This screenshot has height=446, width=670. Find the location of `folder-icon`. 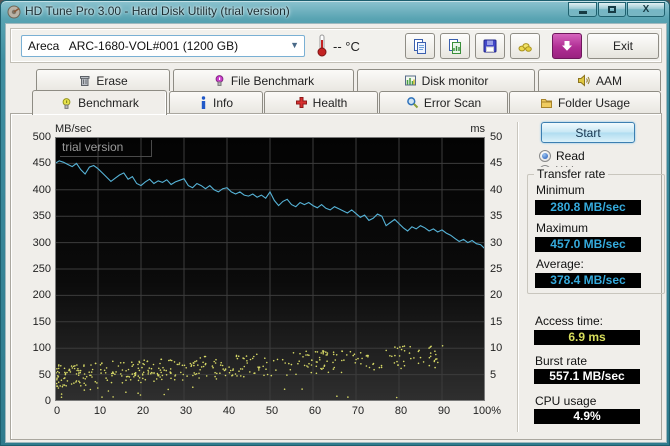

folder-icon is located at coordinates (546, 103).